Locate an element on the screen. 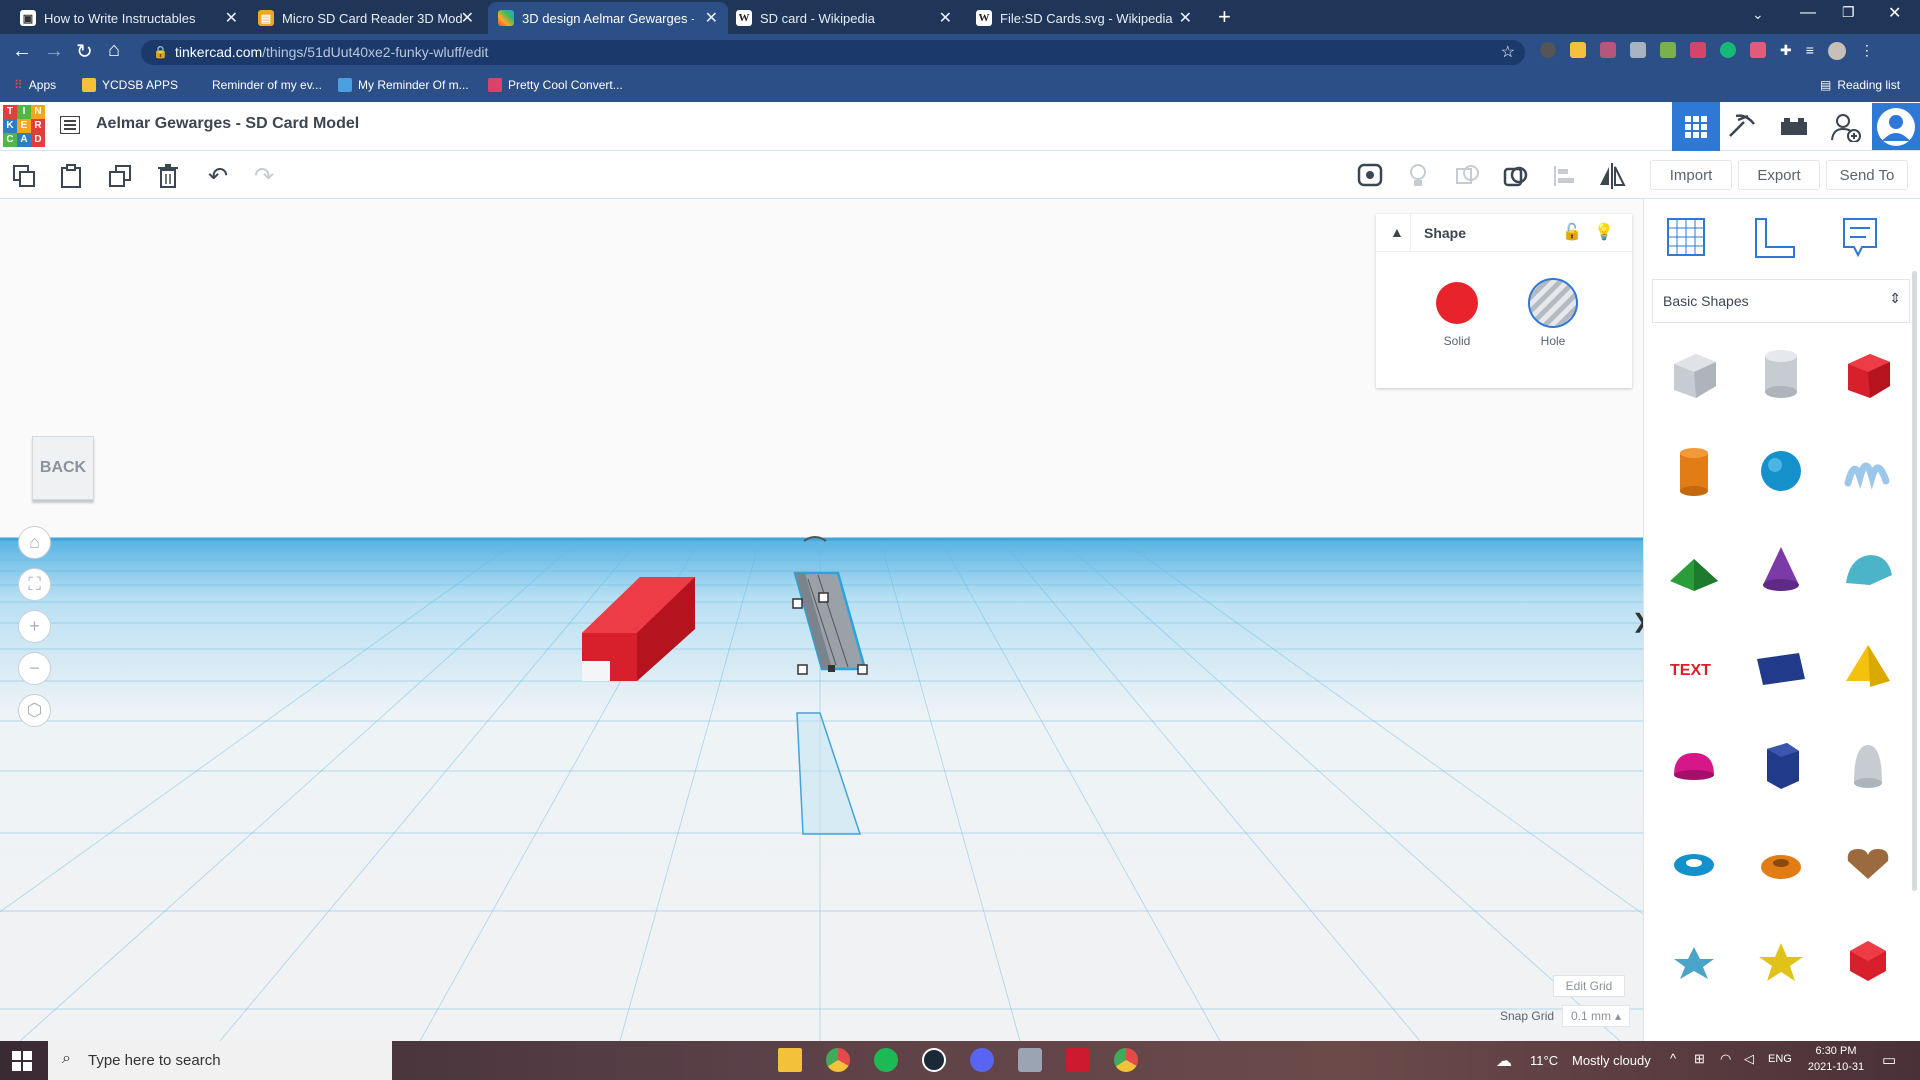 This screenshot has width=1920, height=1080. clock-date: 2021-10-31 is located at coordinates (1836, 1067).